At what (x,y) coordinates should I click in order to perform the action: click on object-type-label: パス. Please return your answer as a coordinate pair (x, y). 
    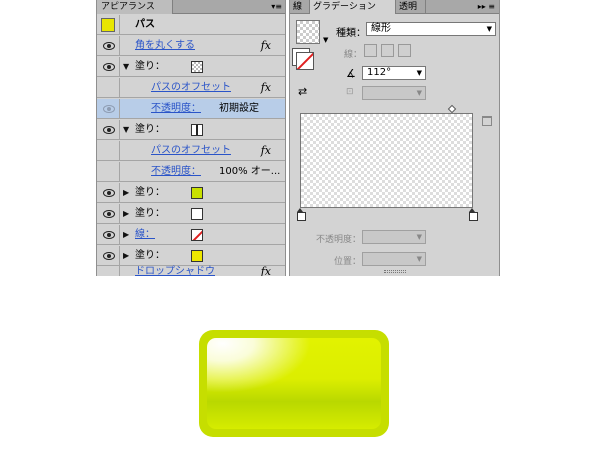
    Looking at the image, I should click on (145, 24).